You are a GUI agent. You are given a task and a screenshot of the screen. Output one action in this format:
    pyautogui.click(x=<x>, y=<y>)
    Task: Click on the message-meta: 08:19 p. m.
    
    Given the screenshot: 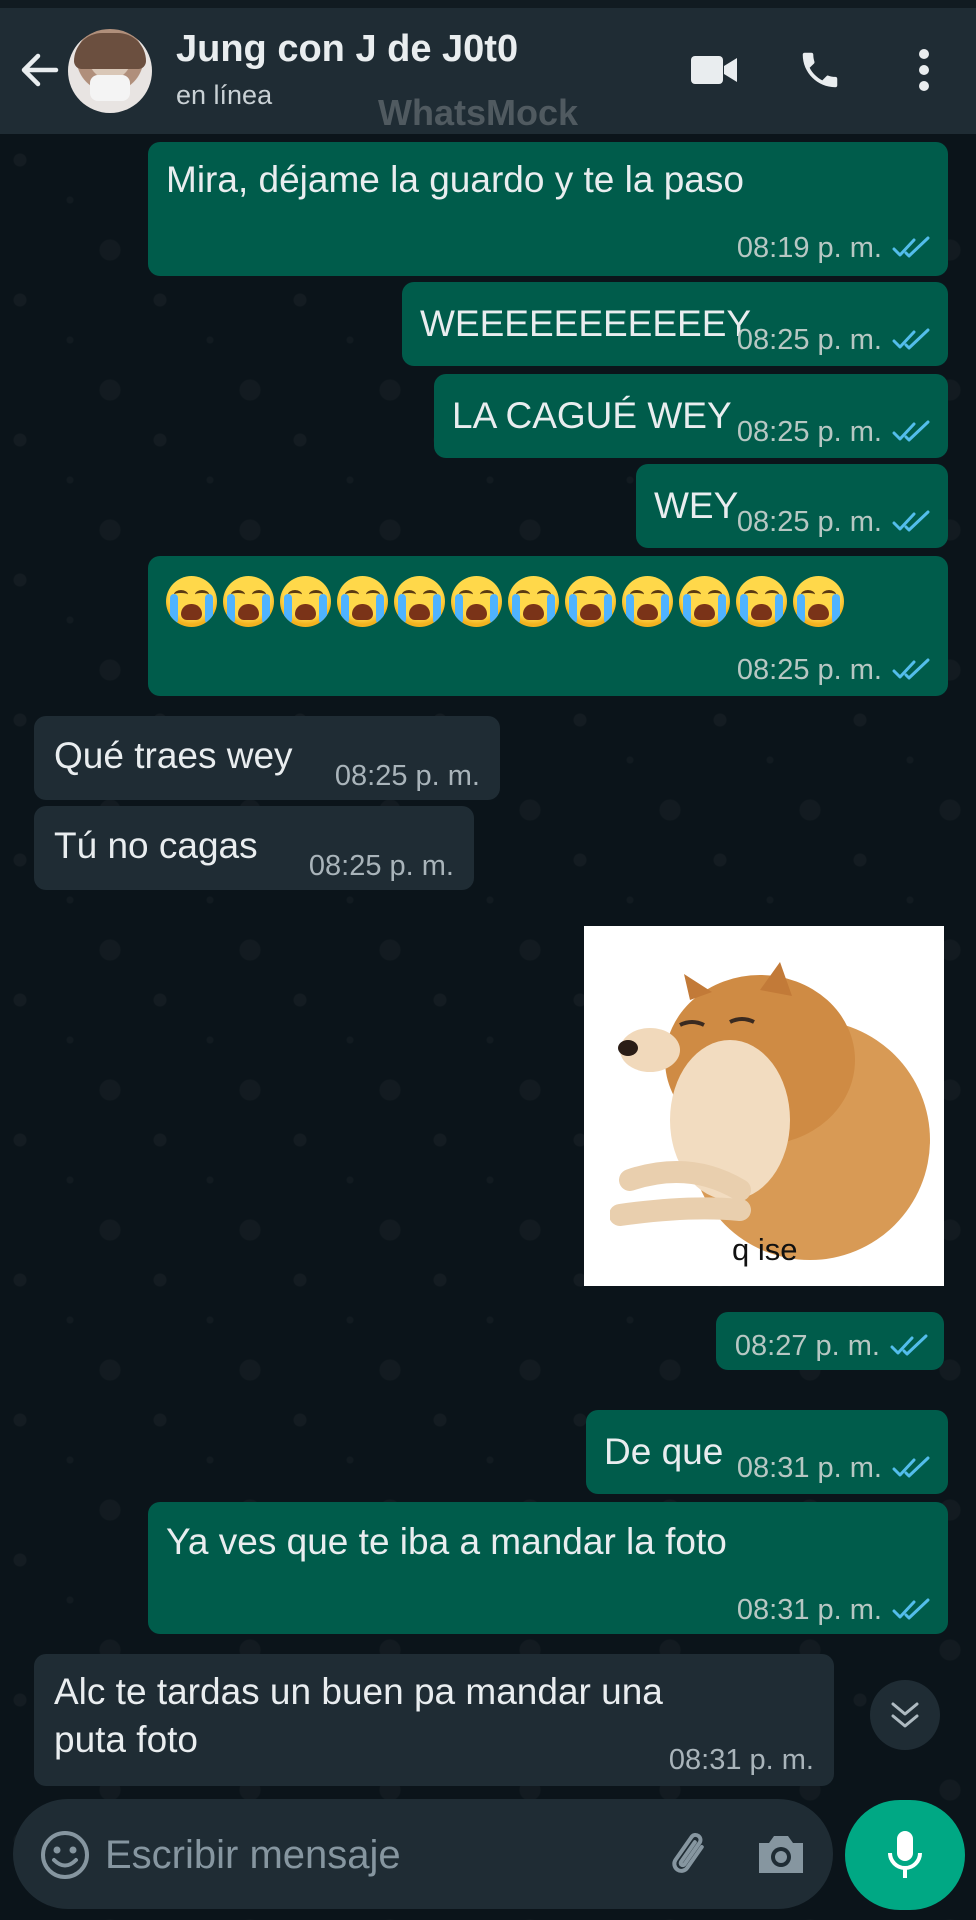 What is the action you would take?
    pyautogui.click(x=833, y=248)
    